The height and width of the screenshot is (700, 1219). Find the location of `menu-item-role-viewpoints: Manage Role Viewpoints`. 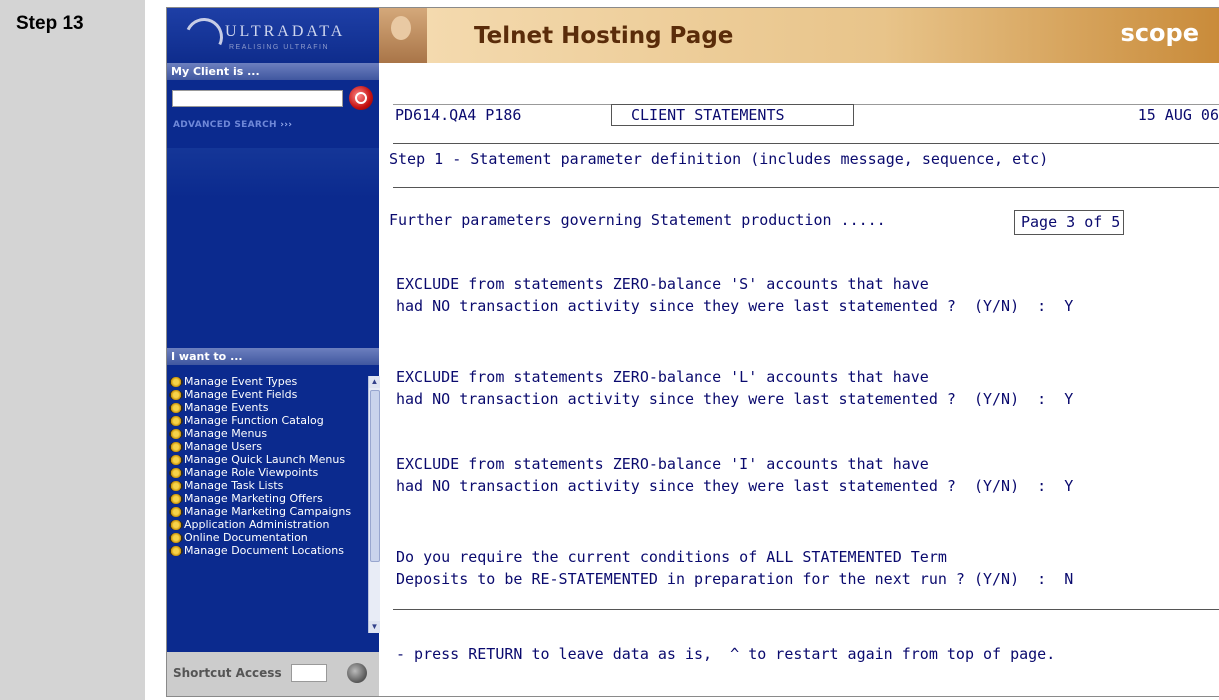

menu-item-role-viewpoints: Manage Role Viewpoints is located at coordinates (266, 473).